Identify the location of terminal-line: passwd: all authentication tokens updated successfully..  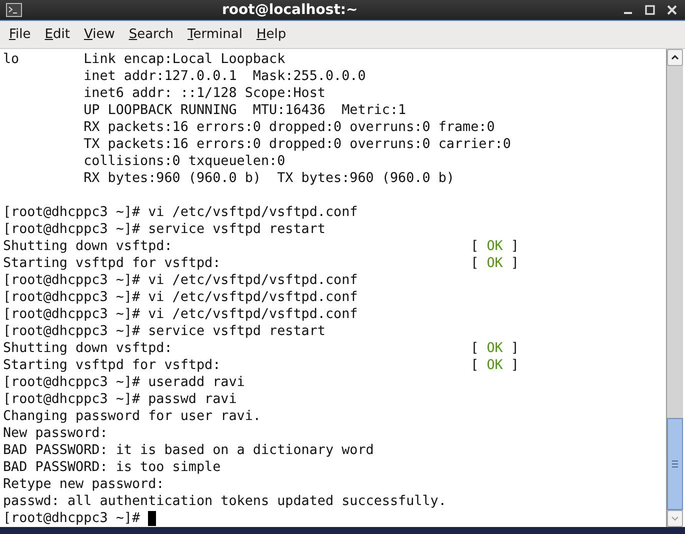
(225, 501).